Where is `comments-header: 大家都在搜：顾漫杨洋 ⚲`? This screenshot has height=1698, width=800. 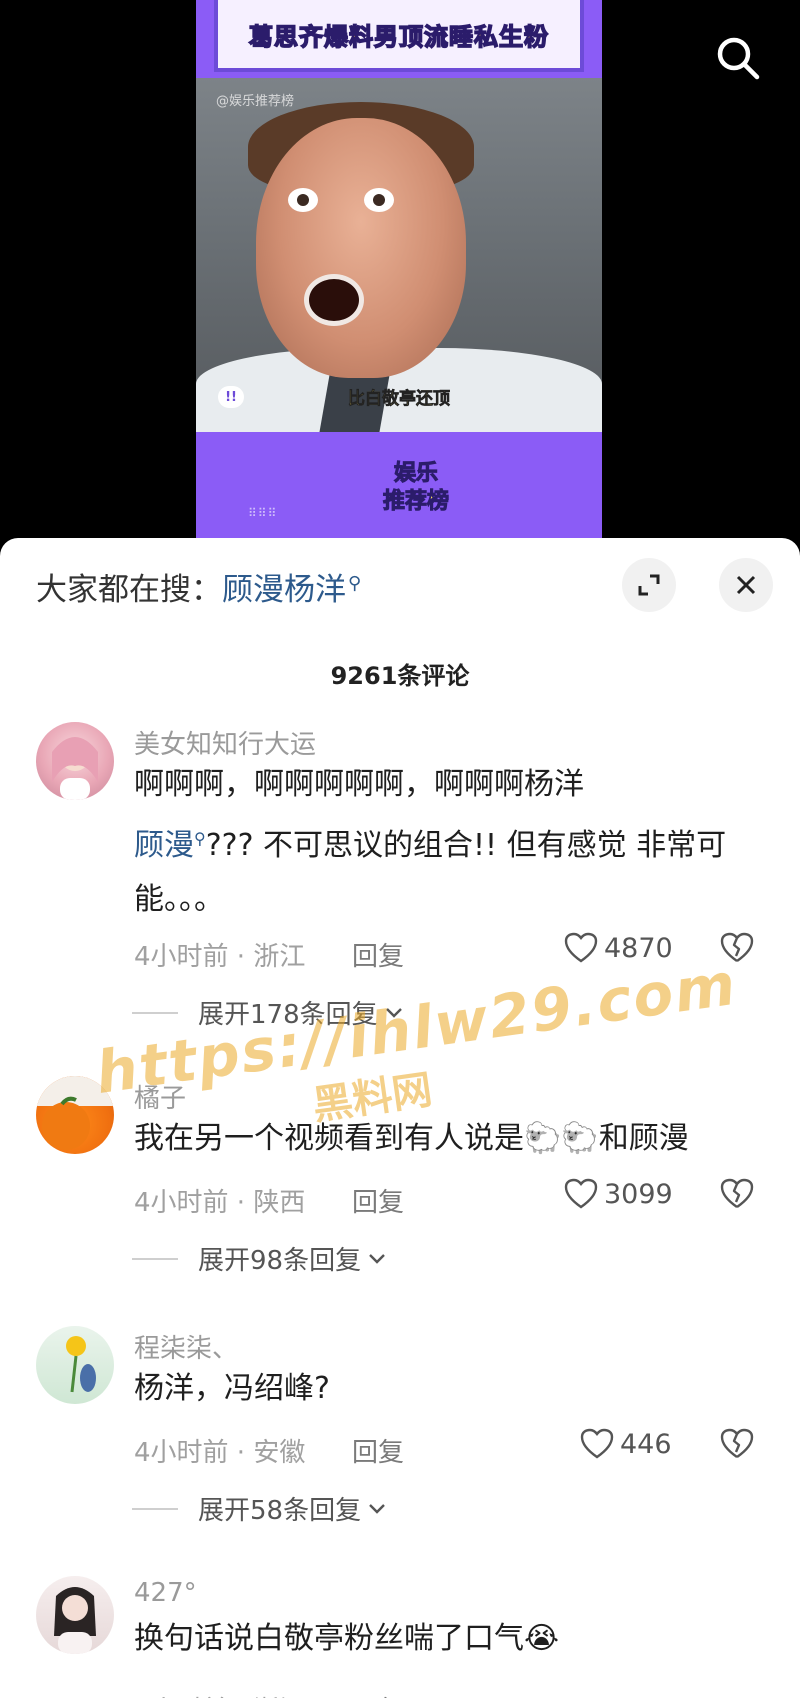
comments-header: 大家都在搜：顾漫杨洋 ⚲ is located at coordinates (400, 583).